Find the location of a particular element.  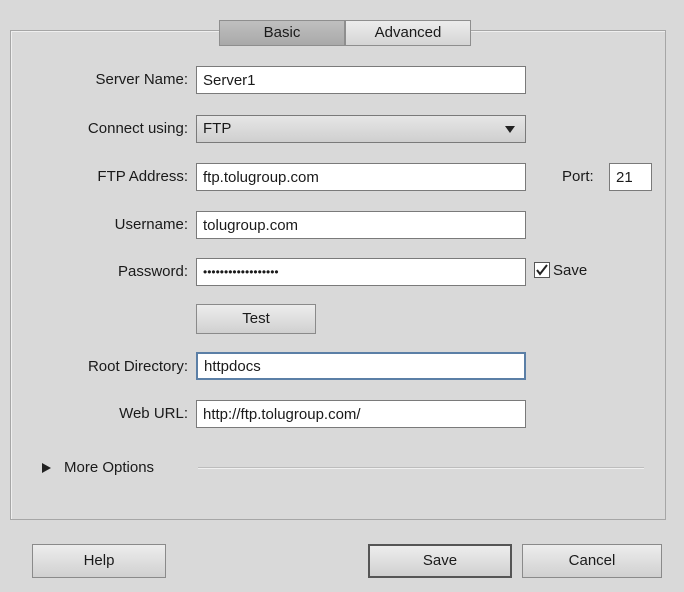

ftp-address-label: FTP Address: is located at coordinates (142, 176).